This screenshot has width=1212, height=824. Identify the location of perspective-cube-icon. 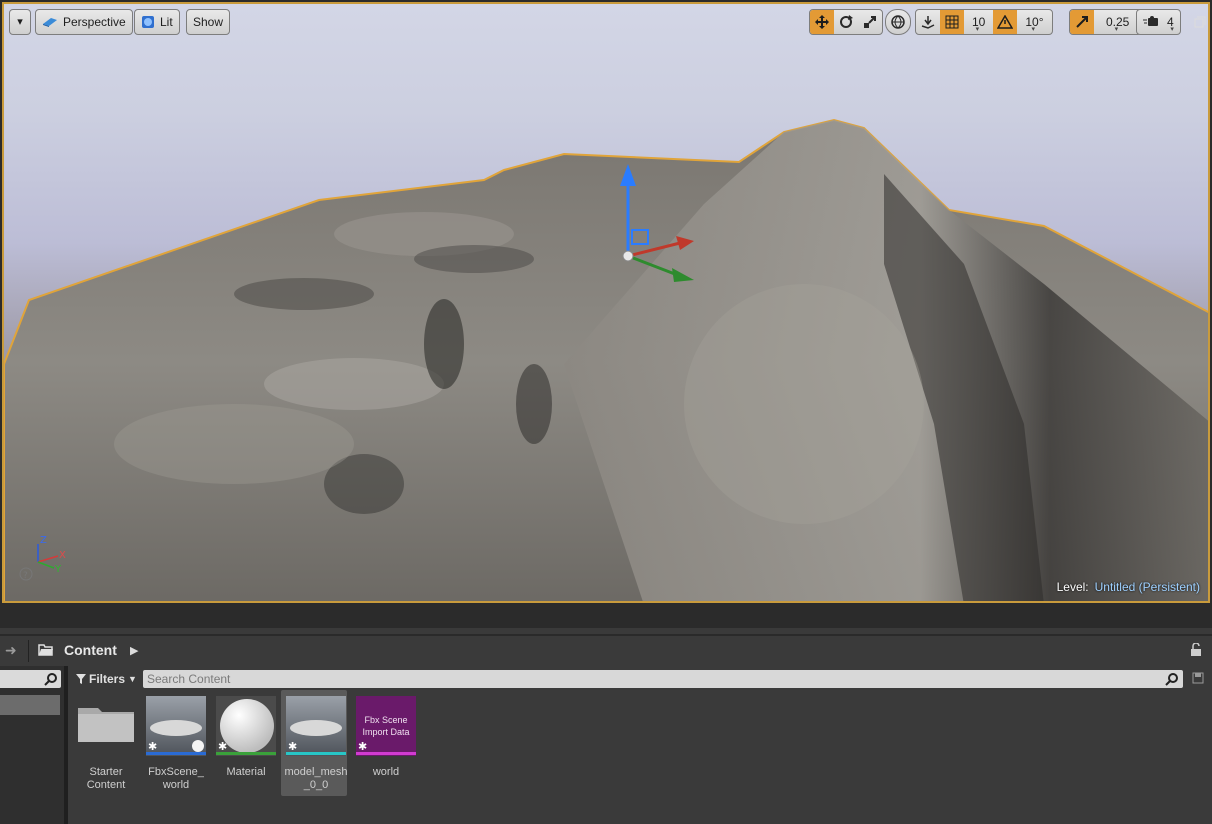
(50, 22).